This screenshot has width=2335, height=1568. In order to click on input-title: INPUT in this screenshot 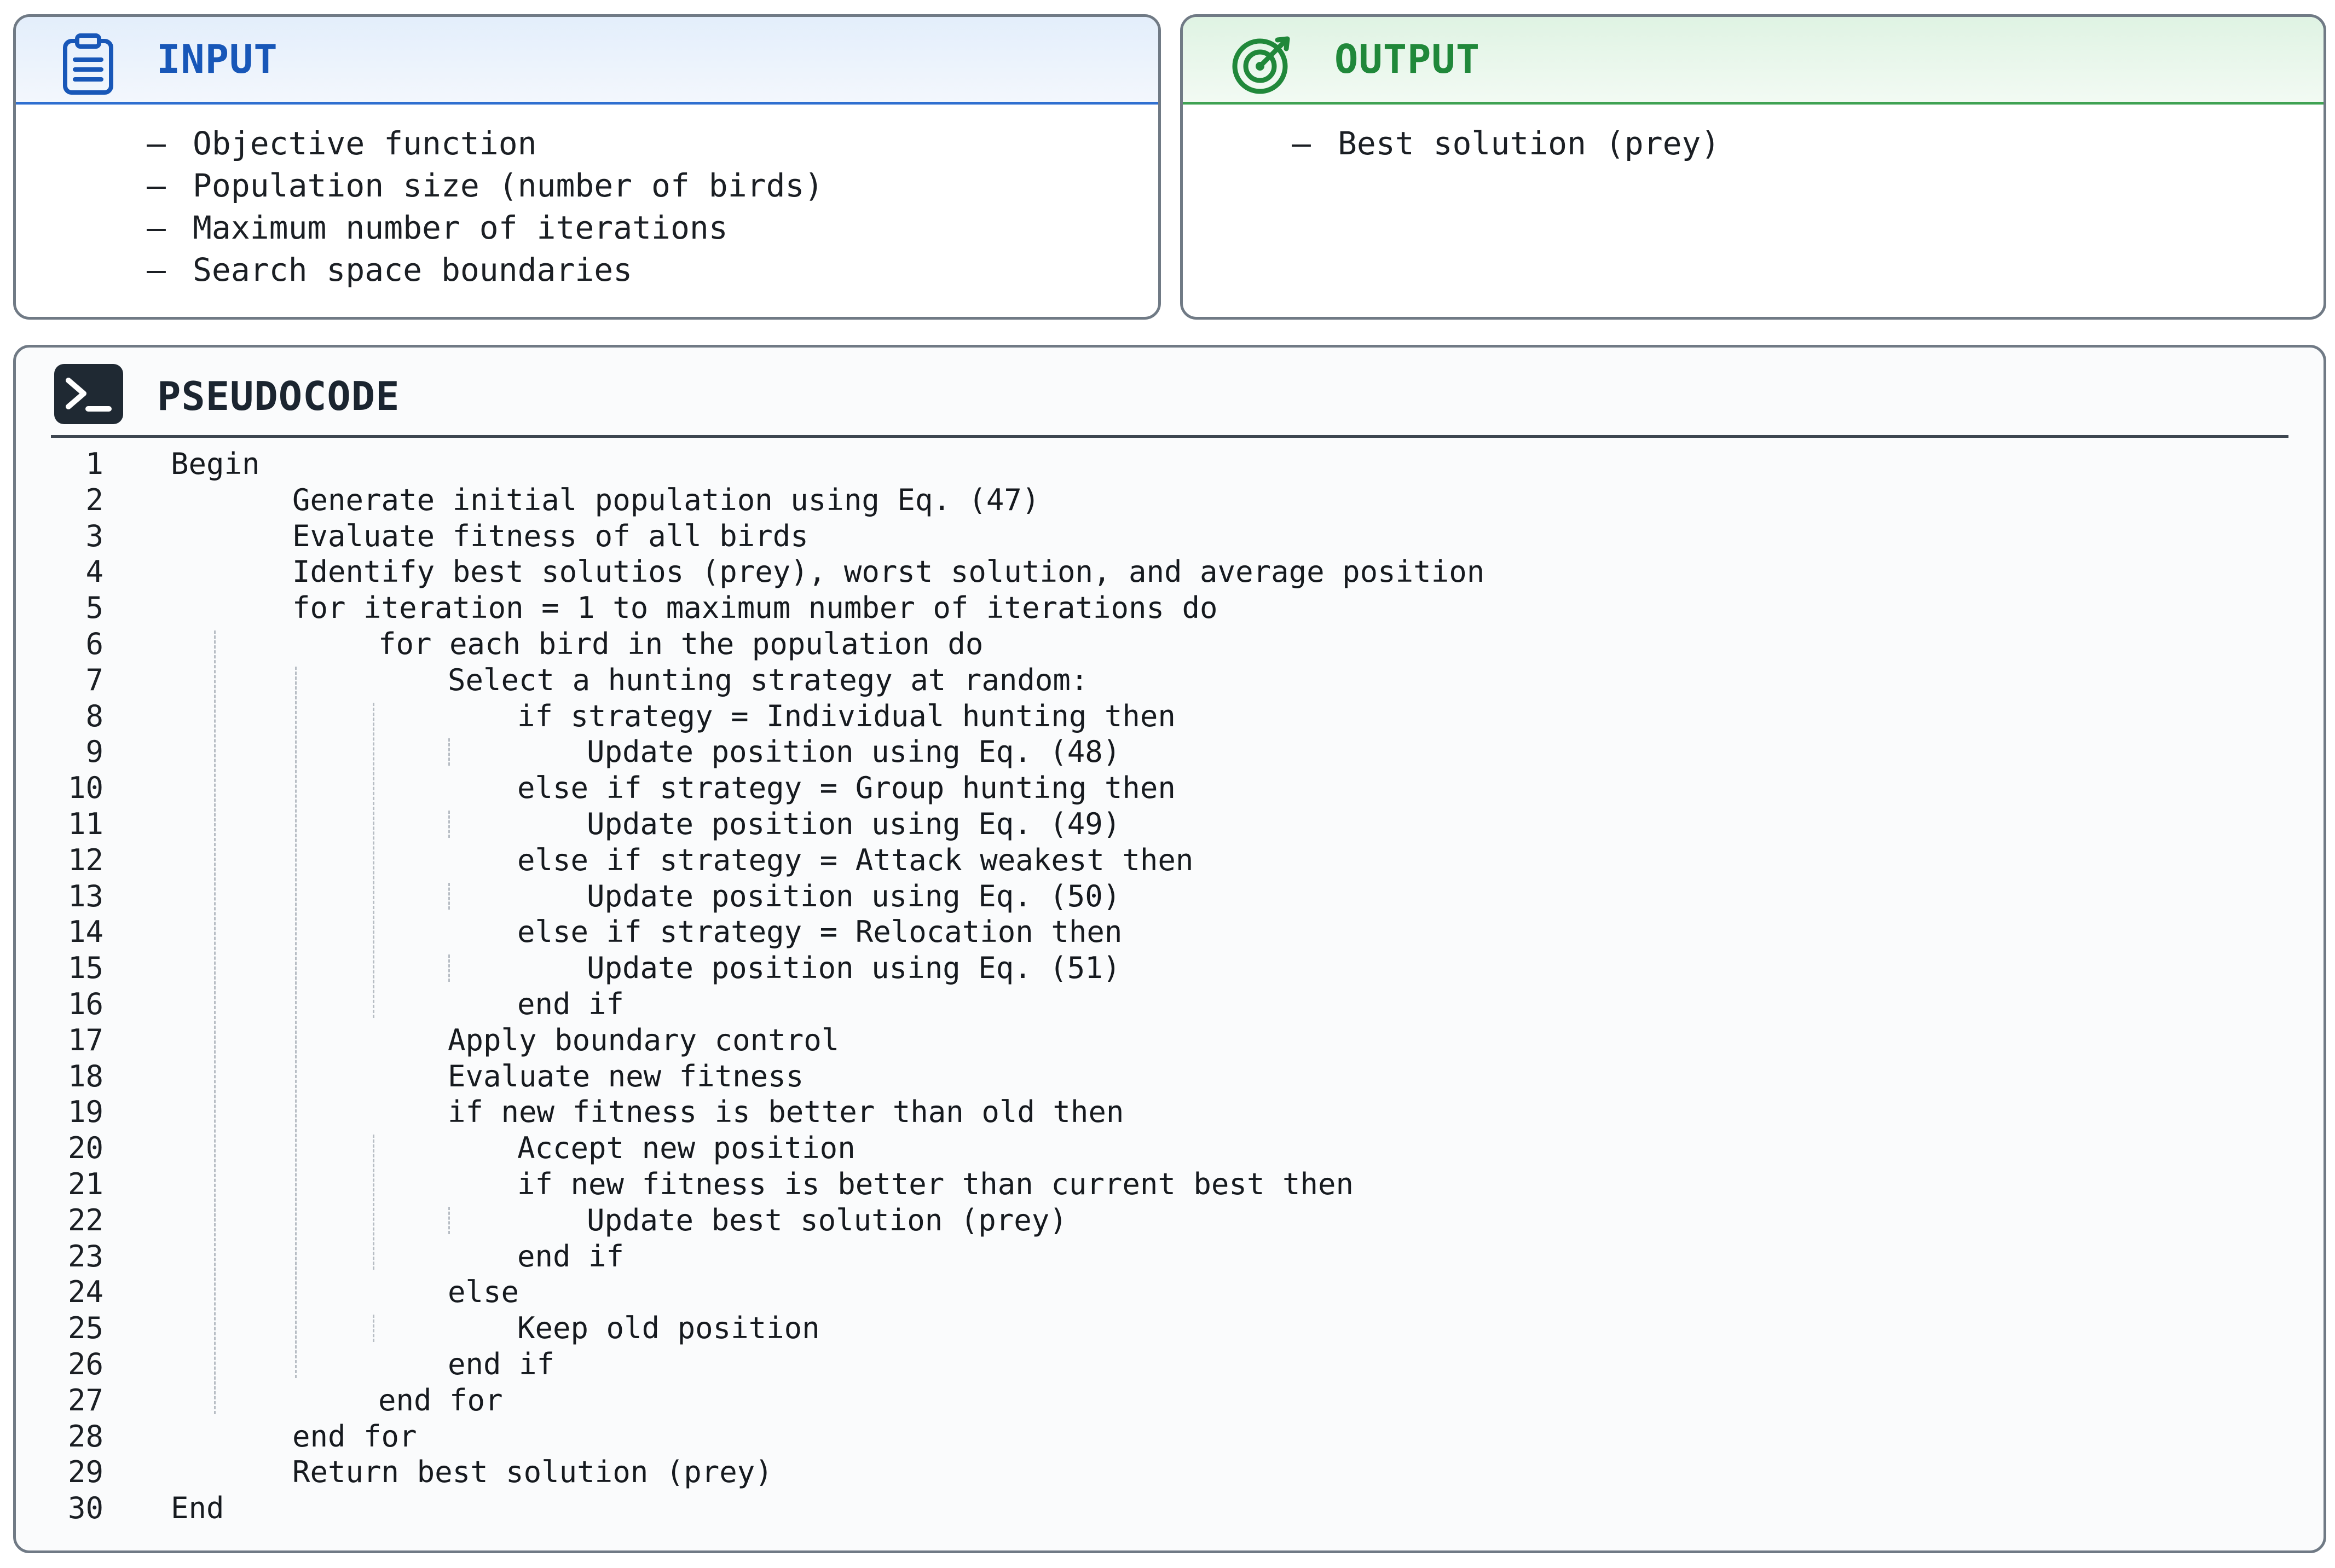, I will do `click(218, 59)`.